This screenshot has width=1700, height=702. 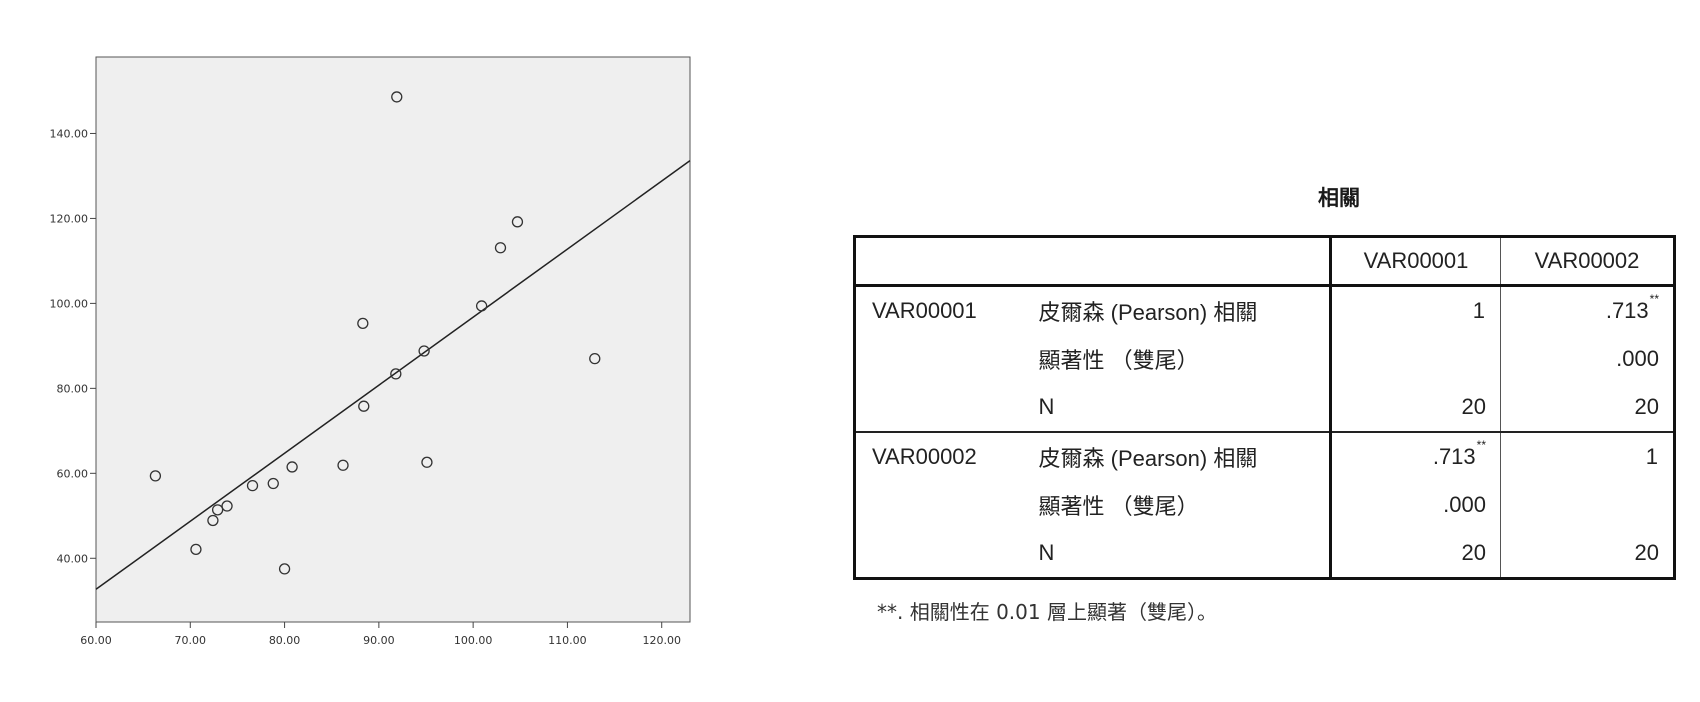 I want to click on table-row: VAR00002 皮爾森 (Pearson) 相關 .713** 1, so click(x=1264, y=456).